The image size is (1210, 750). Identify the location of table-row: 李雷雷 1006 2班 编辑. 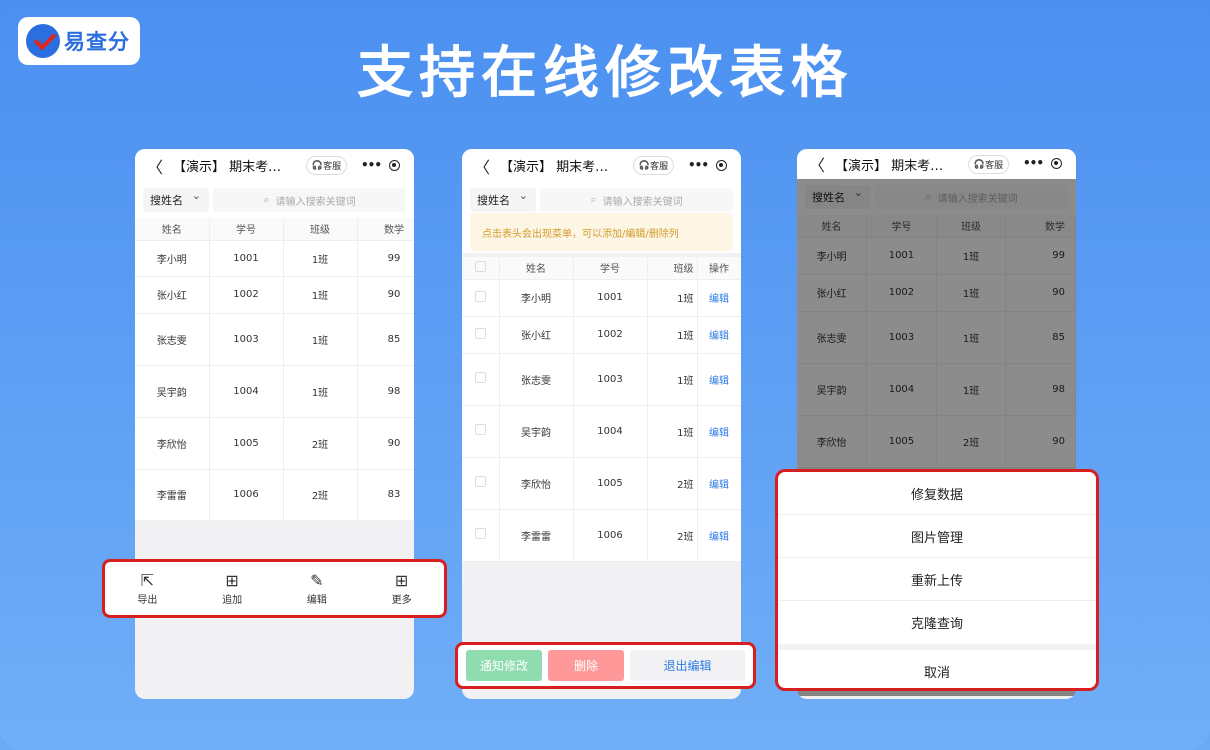
(601, 535).